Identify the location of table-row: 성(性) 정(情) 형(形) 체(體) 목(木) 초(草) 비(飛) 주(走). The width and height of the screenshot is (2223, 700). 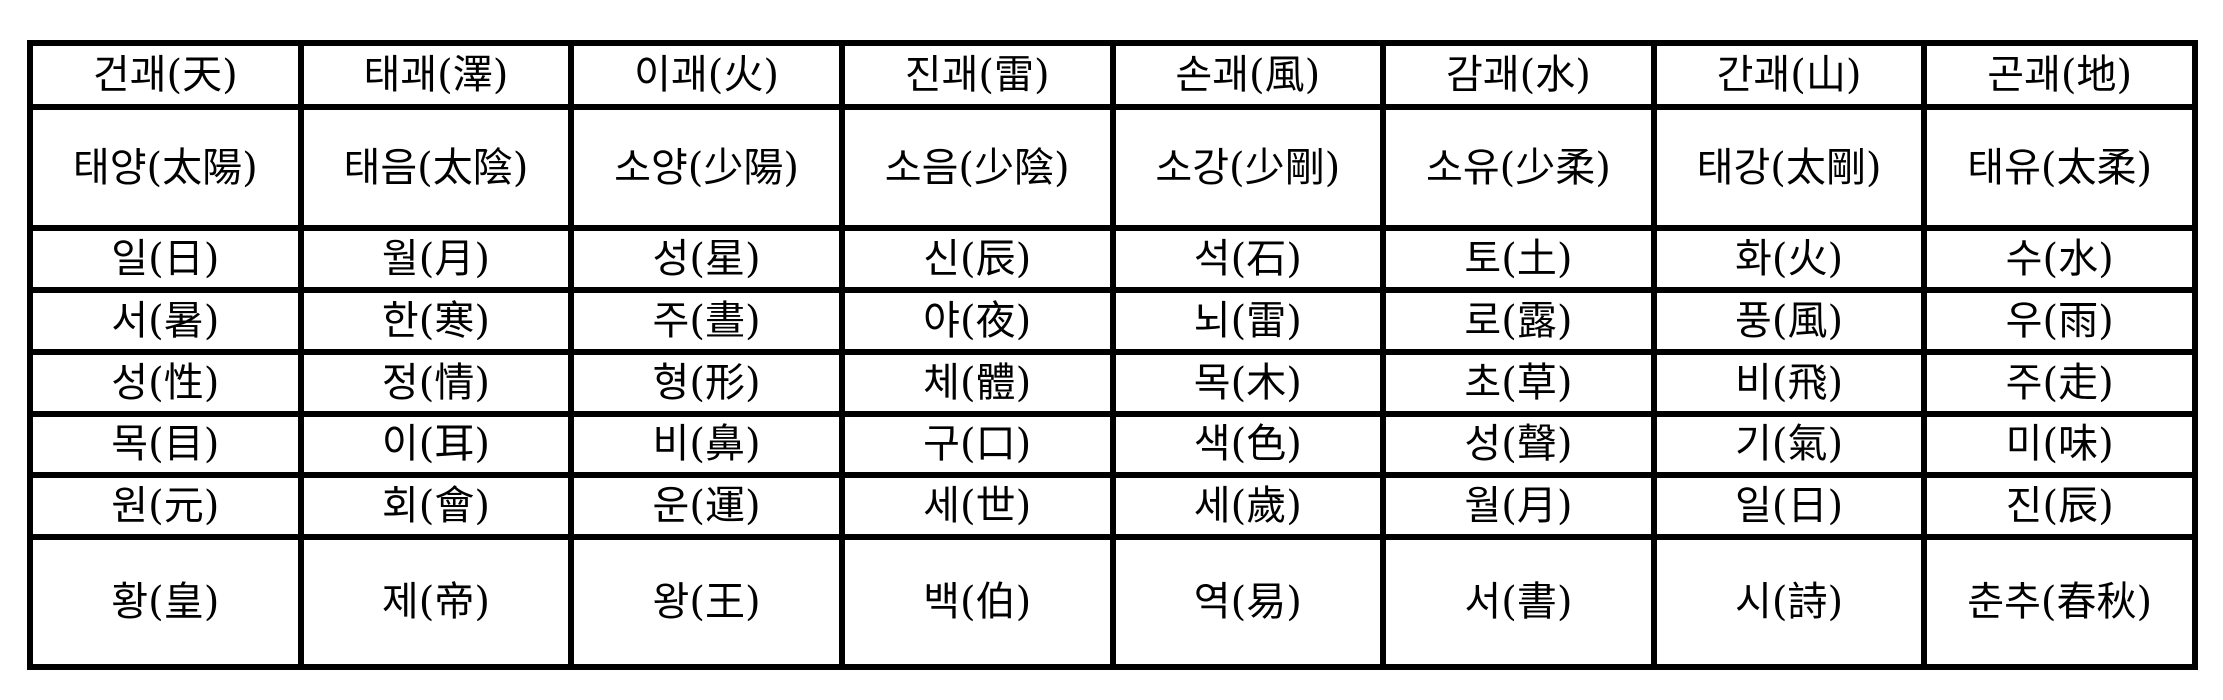
(1112, 382).